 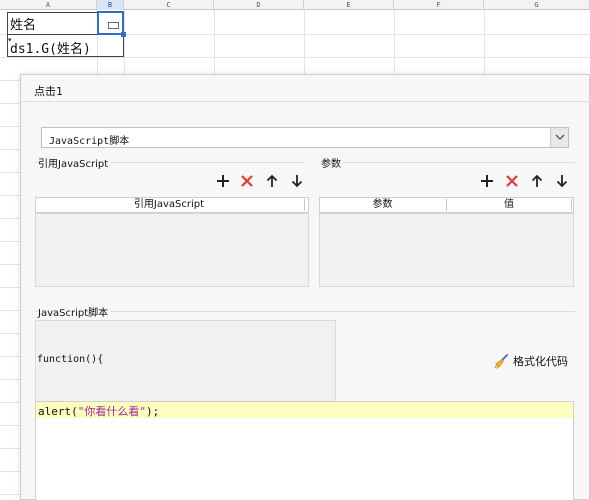 I want to click on cell-a1: 姓名, so click(x=23, y=23).